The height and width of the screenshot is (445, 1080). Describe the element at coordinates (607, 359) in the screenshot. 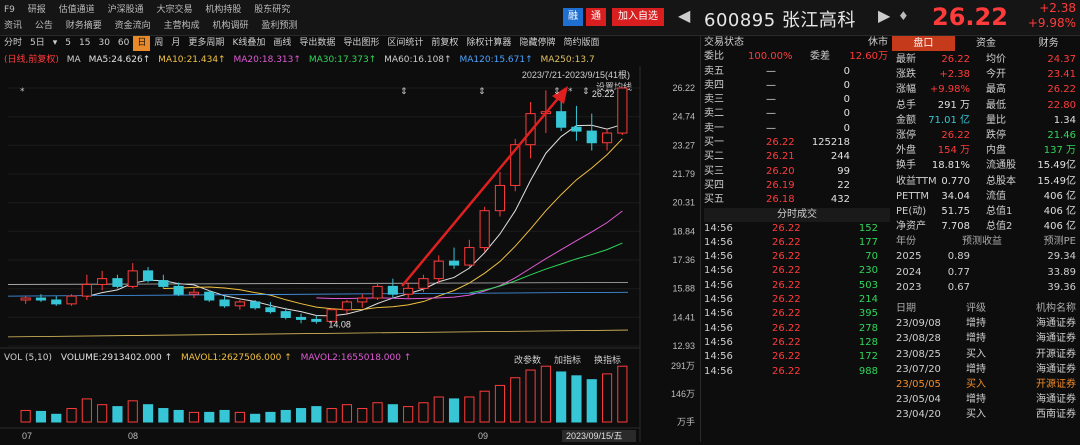

I see `switch-indicator-button: 换指标` at that location.